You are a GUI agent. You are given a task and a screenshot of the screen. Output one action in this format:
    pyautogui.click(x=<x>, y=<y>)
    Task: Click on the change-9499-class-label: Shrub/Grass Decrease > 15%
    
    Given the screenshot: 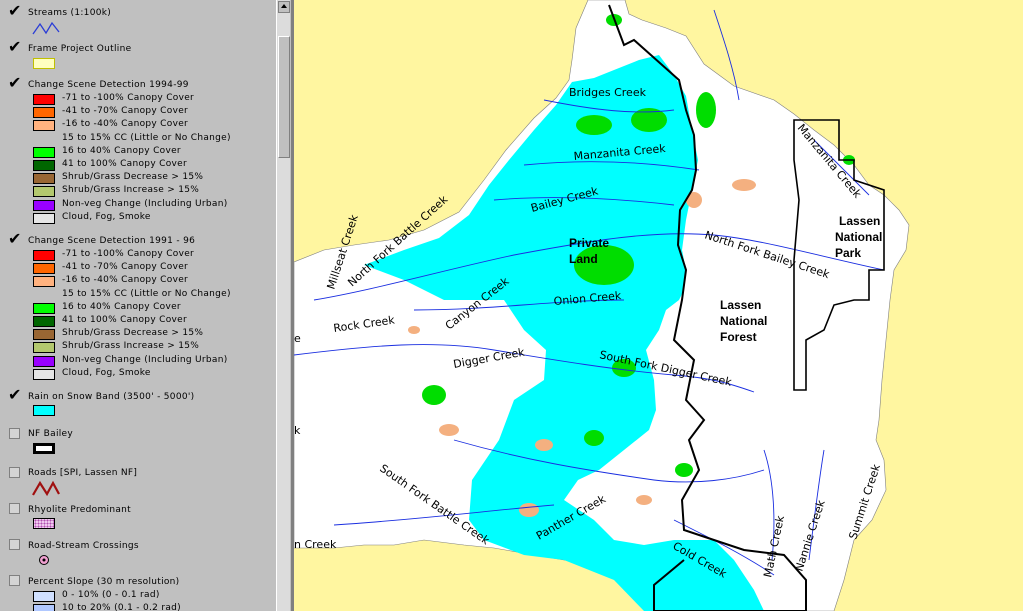 What is the action you would take?
    pyautogui.click(x=133, y=177)
    